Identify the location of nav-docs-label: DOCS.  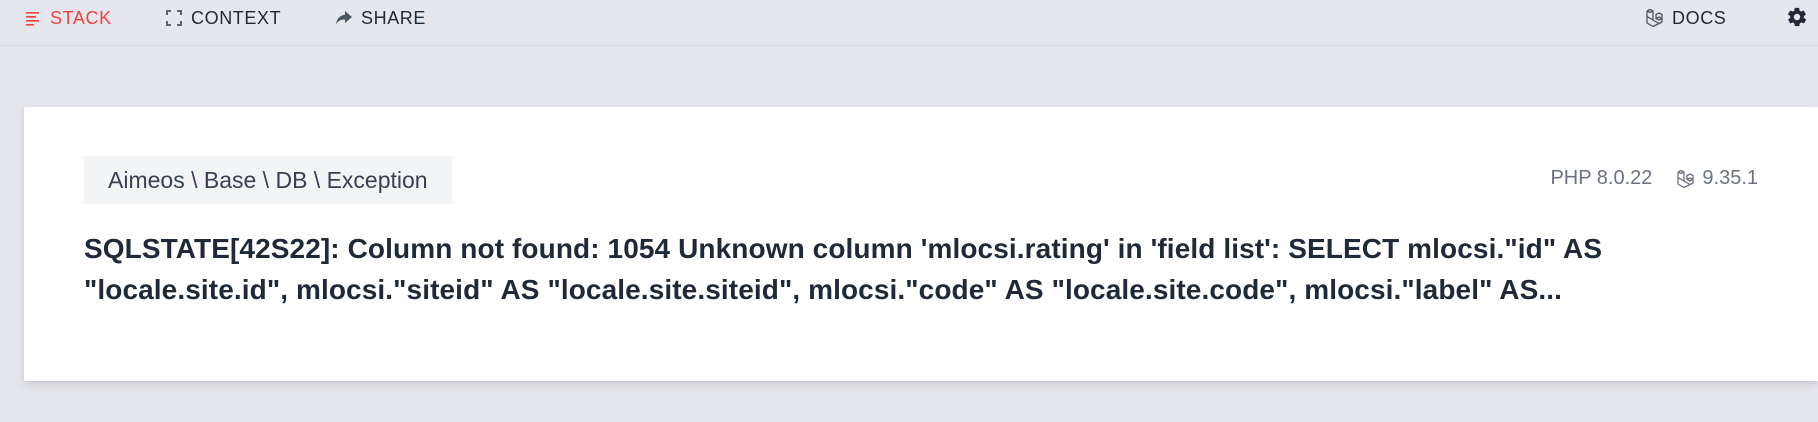
(1699, 17).